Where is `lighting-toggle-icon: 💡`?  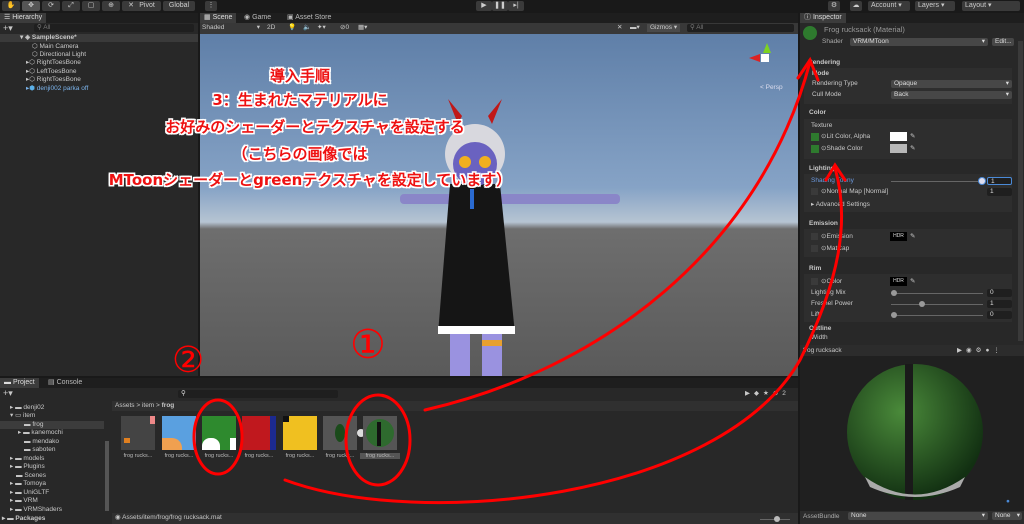
lighting-toggle-icon: 💡 is located at coordinates (292, 28).